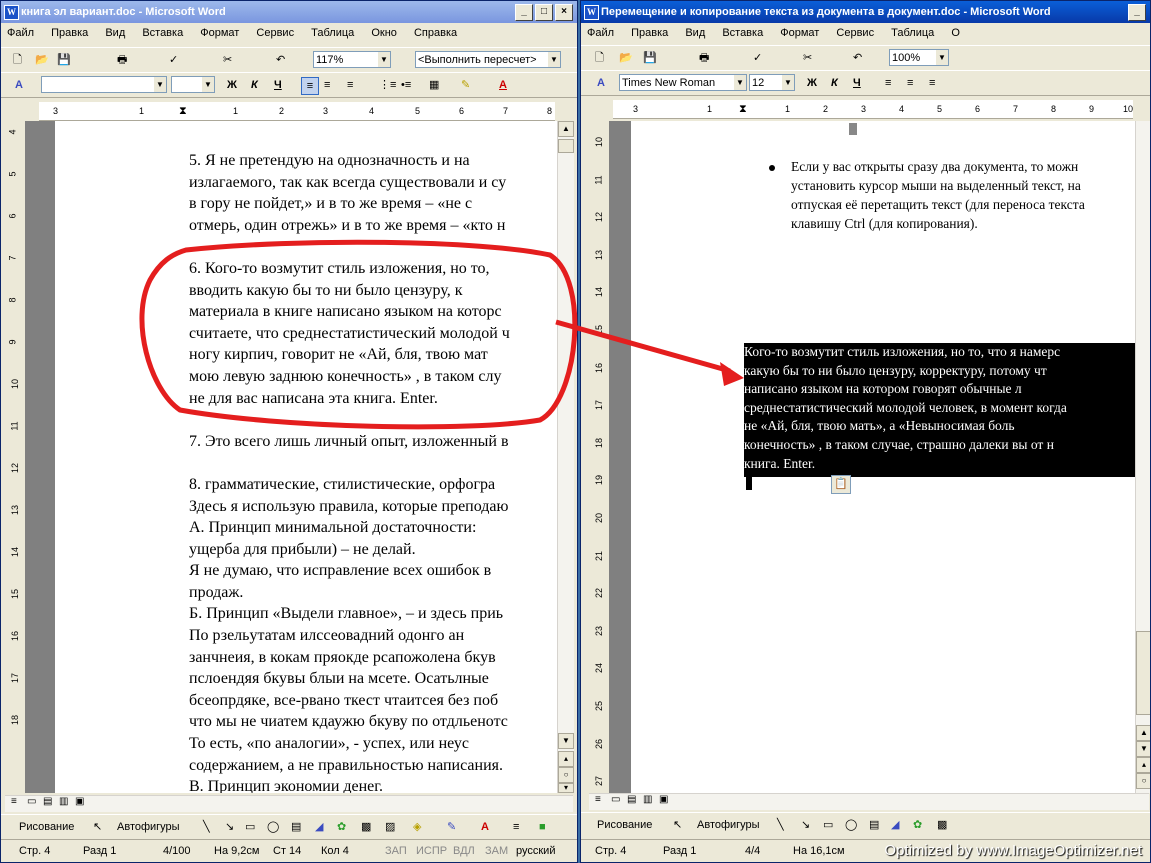  Describe the element at coordinates (352, 59) in the screenshot. I see `left-zoom-combo: 117% ▼` at that location.